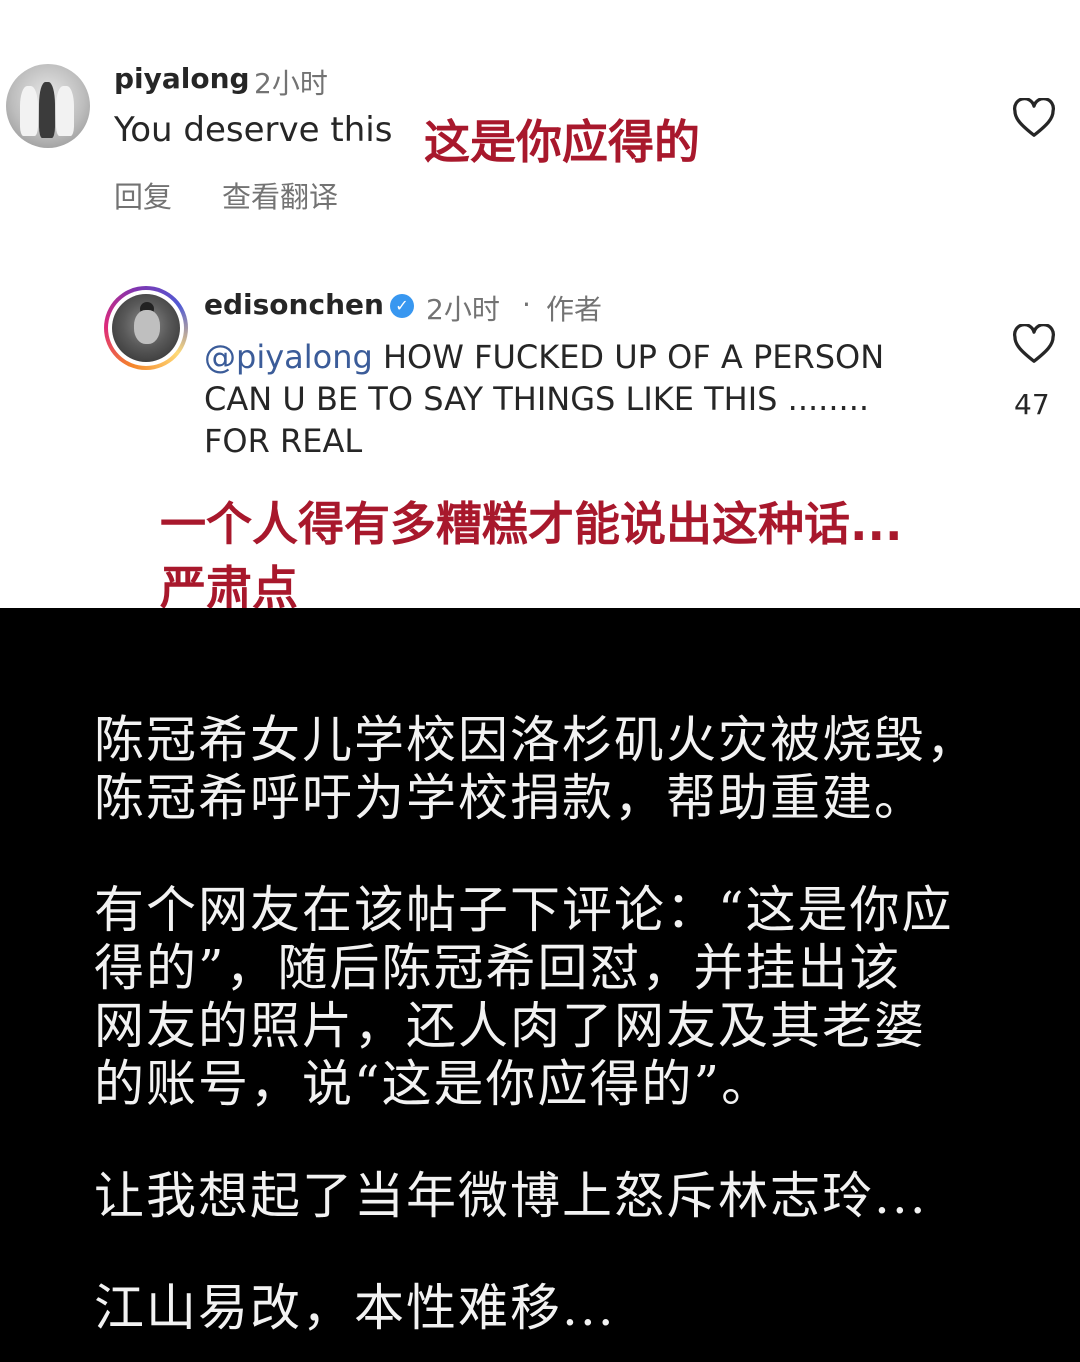 This screenshot has width=1080, height=1362. I want to click on translation-overlay: 严肃点, so click(229, 584).